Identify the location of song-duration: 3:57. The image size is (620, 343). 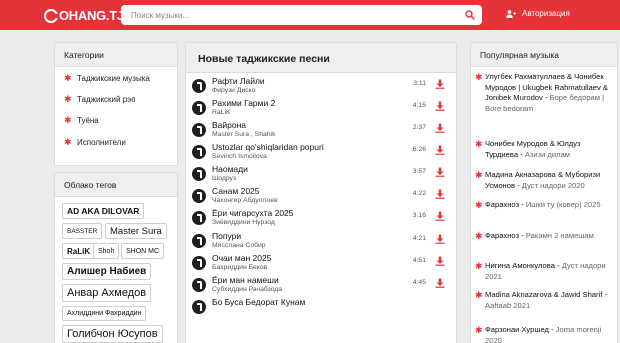
(419, 171).